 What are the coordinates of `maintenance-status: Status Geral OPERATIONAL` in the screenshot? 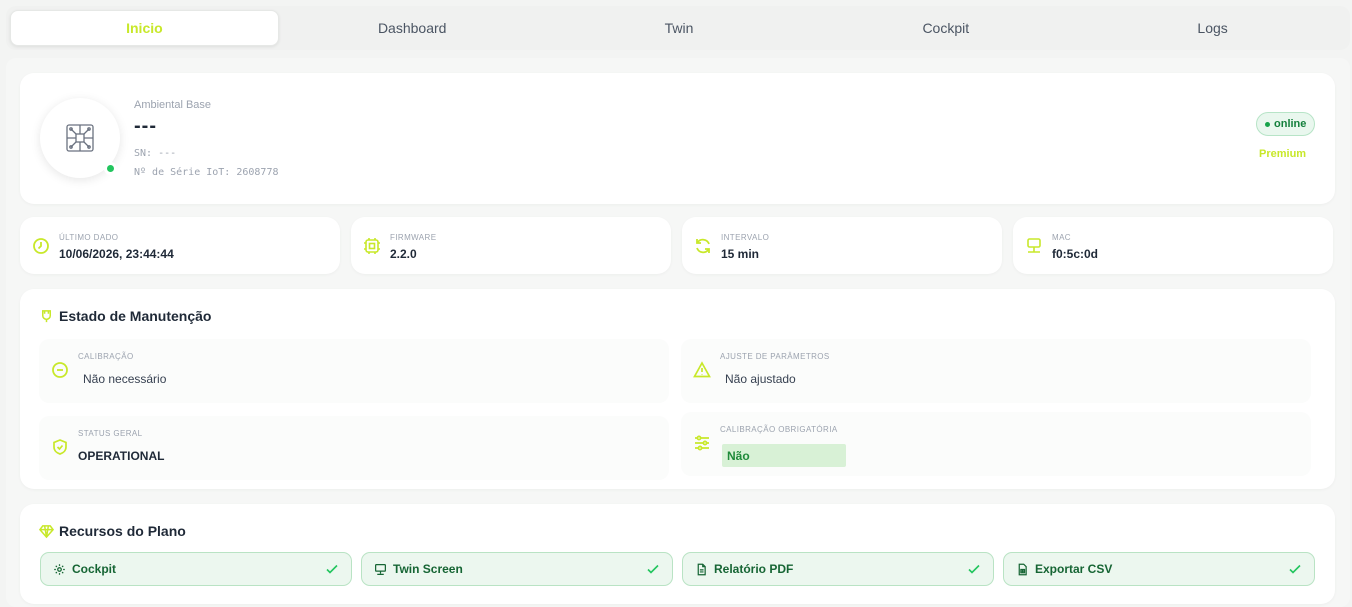 It's located at (354, 448).